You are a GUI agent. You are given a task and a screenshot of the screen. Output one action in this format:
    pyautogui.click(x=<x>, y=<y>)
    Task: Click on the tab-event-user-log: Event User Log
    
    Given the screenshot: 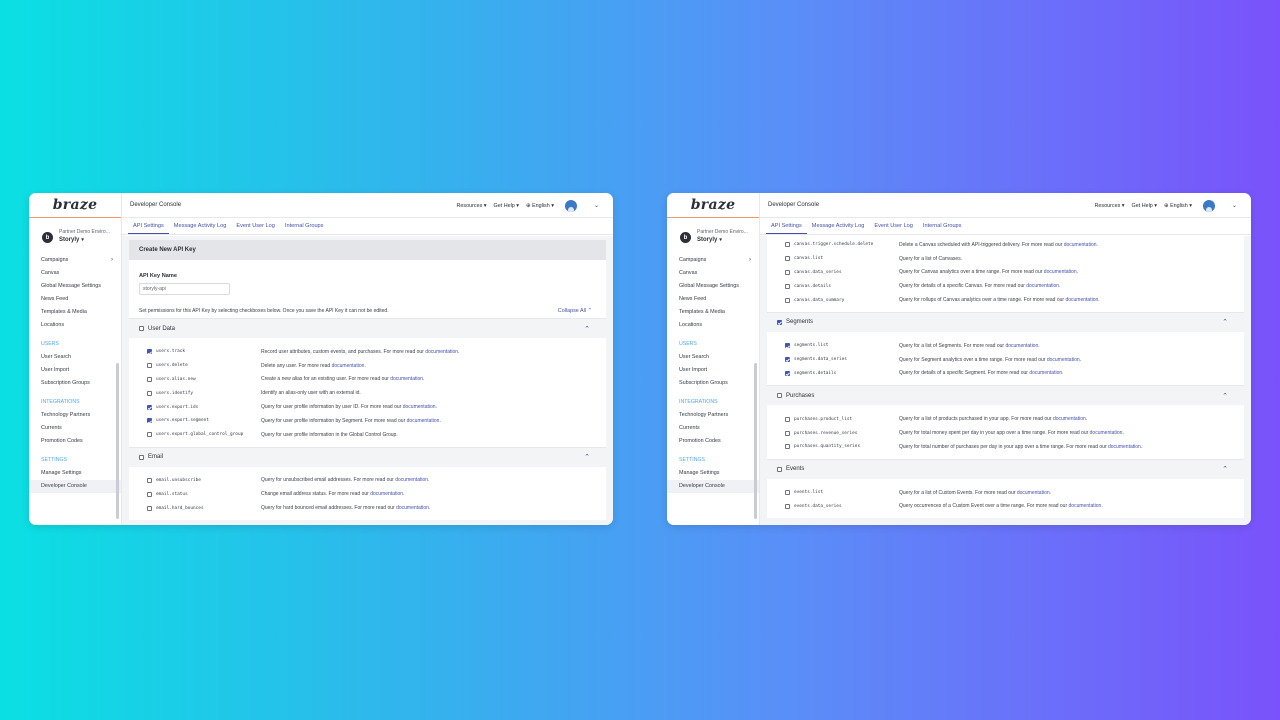 What is the action you would take?
    pyautogui.click(x=893, y=226)
    